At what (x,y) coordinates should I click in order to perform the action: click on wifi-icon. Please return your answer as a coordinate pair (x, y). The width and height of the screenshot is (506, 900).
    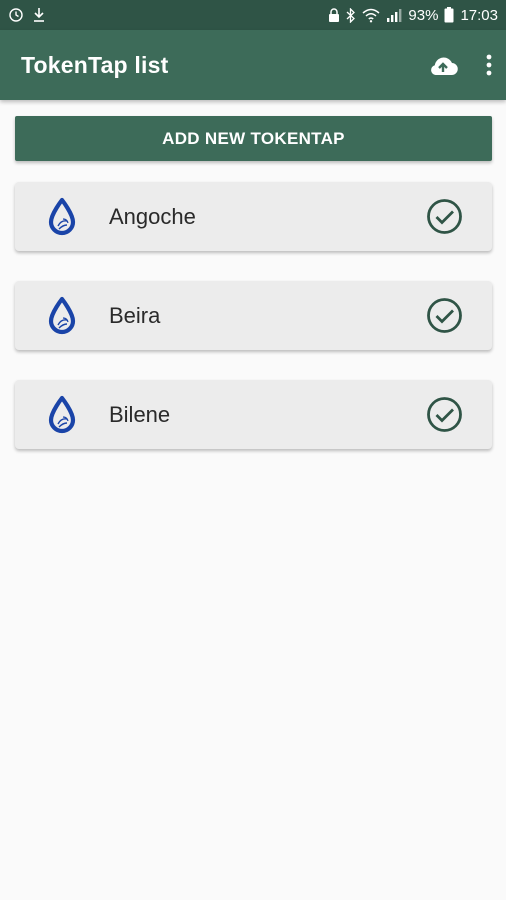
    Looking at the image, I should click on (371, 15).